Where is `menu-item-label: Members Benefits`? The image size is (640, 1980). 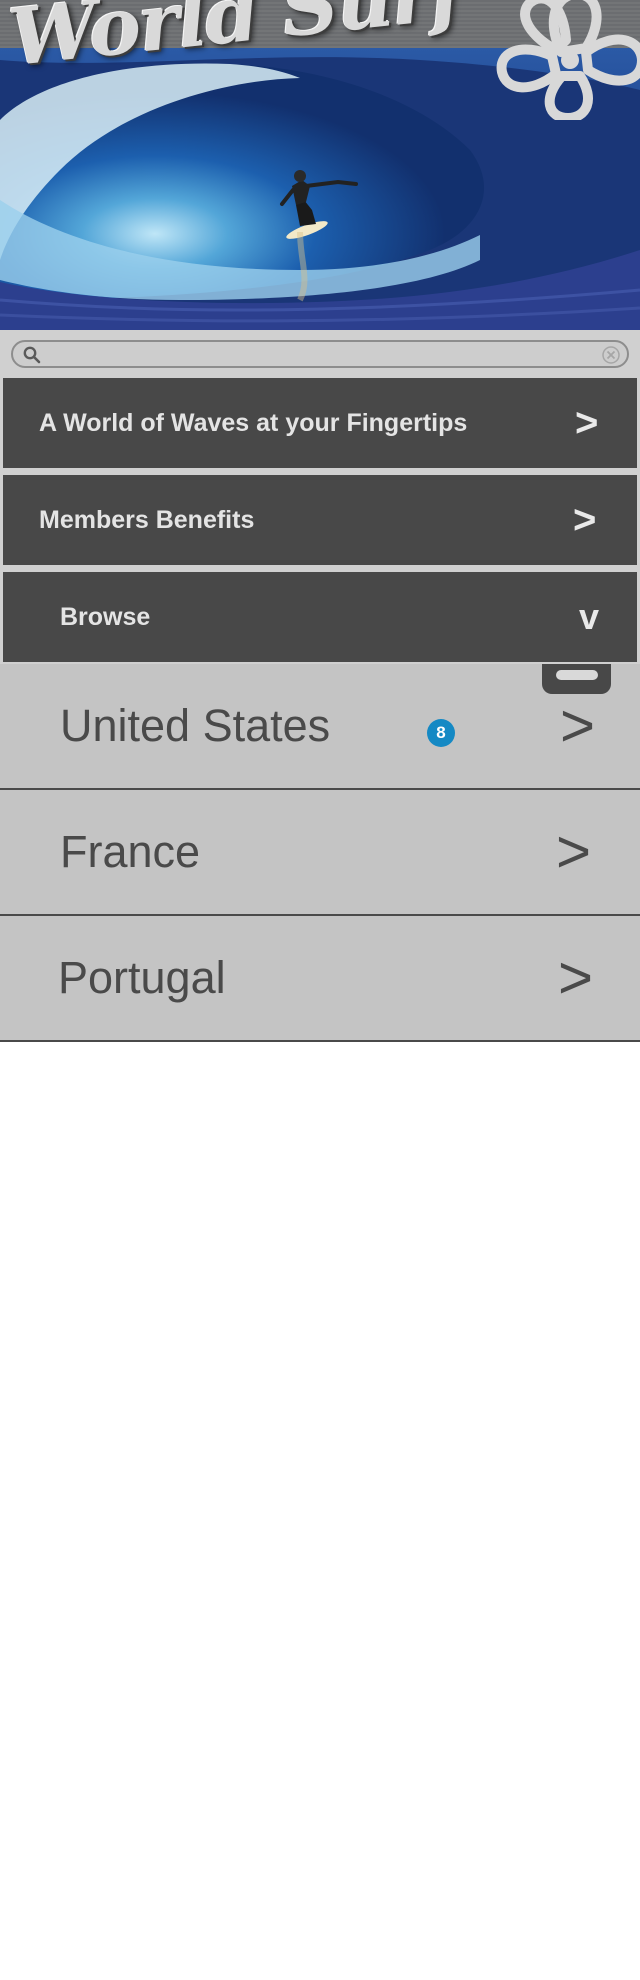
menu-item-label: Members Benefits is located at coordinates (147, 520).